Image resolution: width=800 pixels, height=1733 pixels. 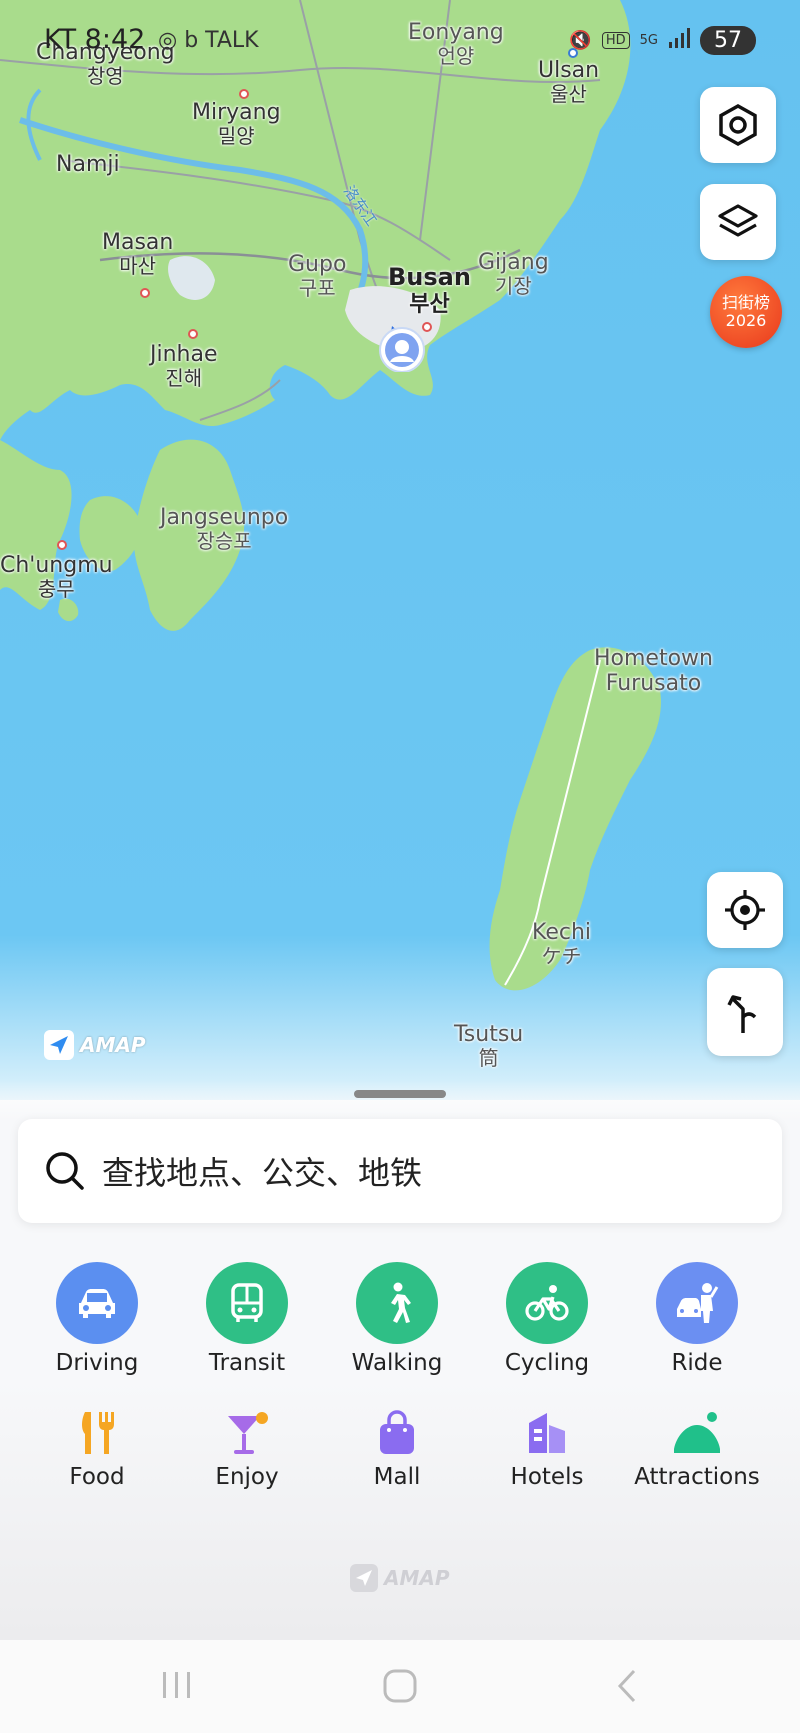 I want to click on ride-icon, so click(x=697, y=1303).